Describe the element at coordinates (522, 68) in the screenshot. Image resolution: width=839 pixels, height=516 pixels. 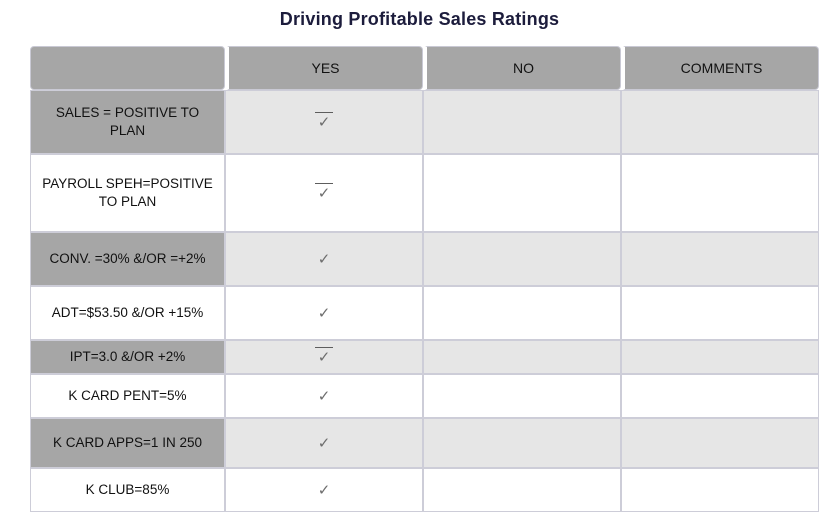
I see `column-header-no: NO` at that location.